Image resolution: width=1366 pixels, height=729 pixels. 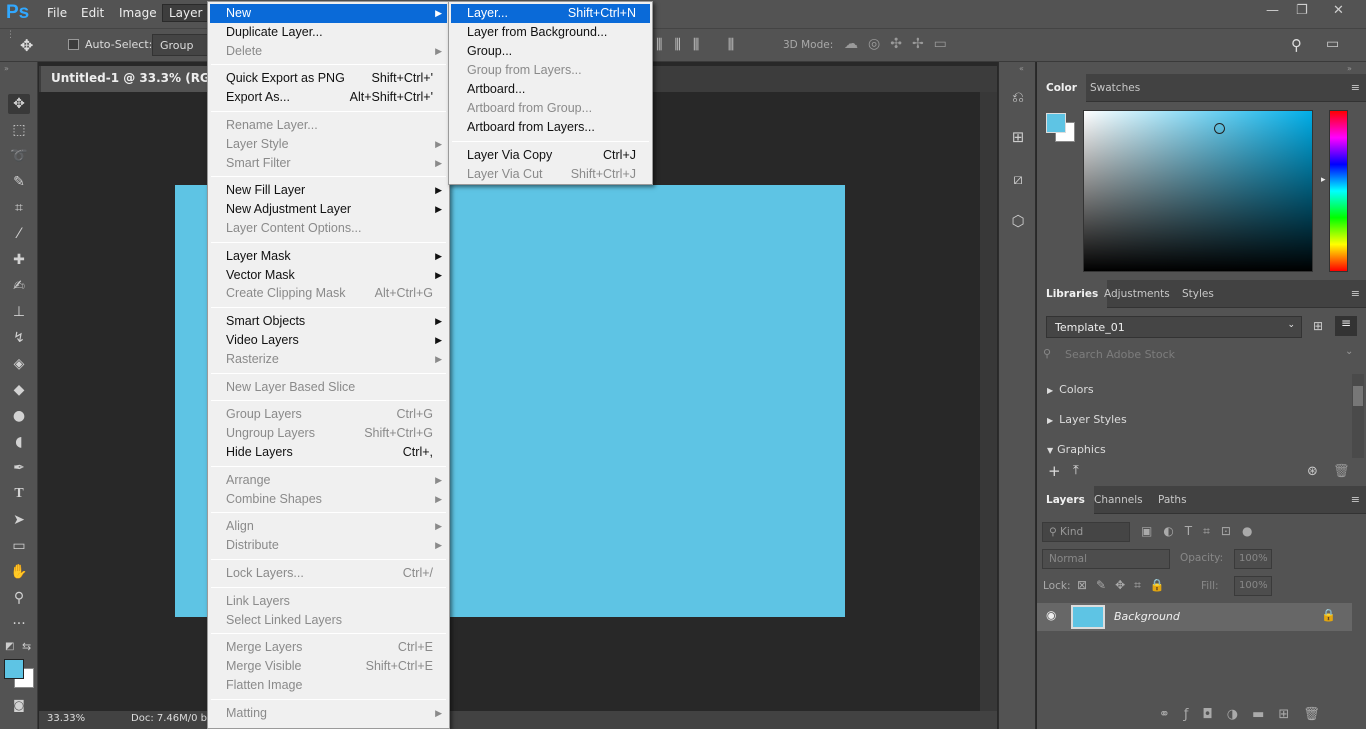 I want to click on hue-slider-handle: ▸, so click(x=1323, y=180).